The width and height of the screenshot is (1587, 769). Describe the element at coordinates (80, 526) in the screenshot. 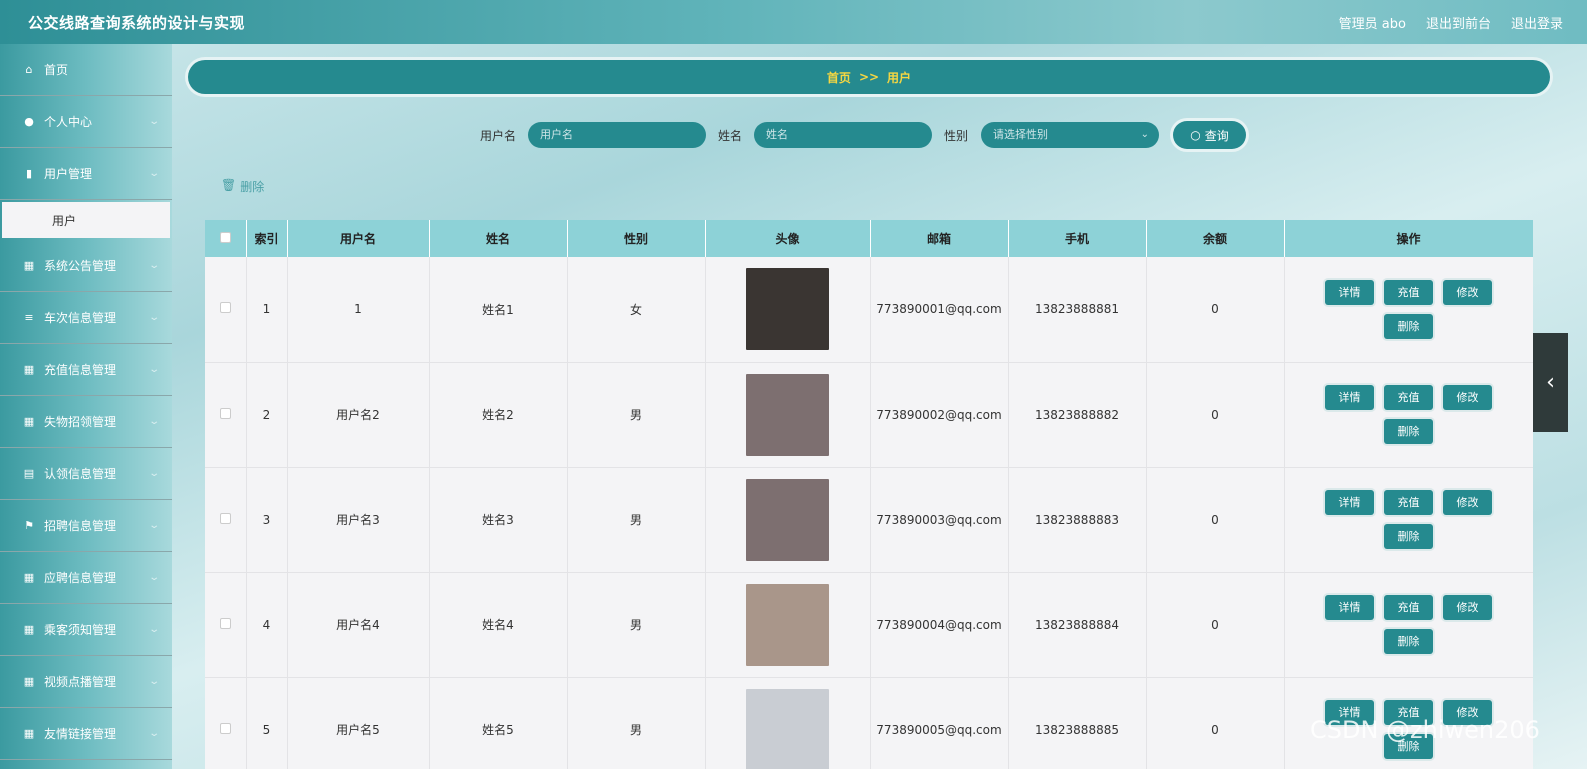

I see `sidebar-item-label: 招聘信息管理` at that location.